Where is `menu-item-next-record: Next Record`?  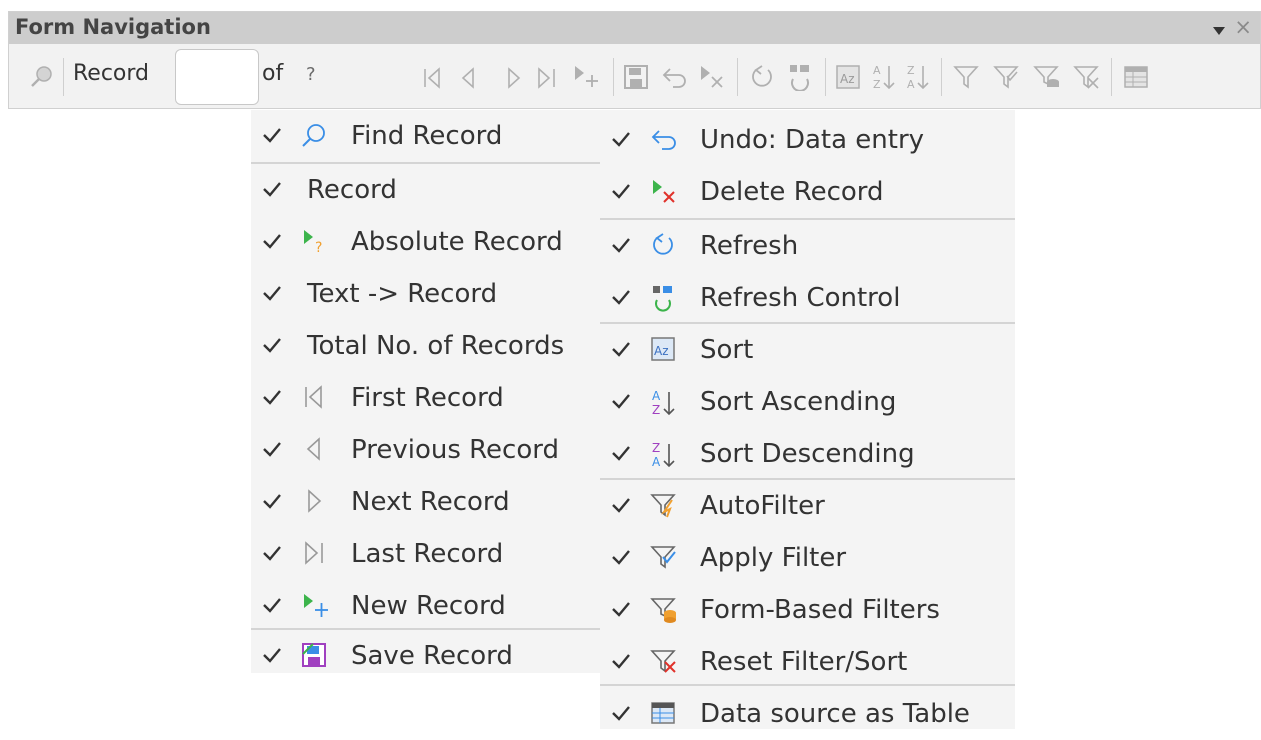
menu-item-next-record: Next Record is located at coordinates (425, 502).